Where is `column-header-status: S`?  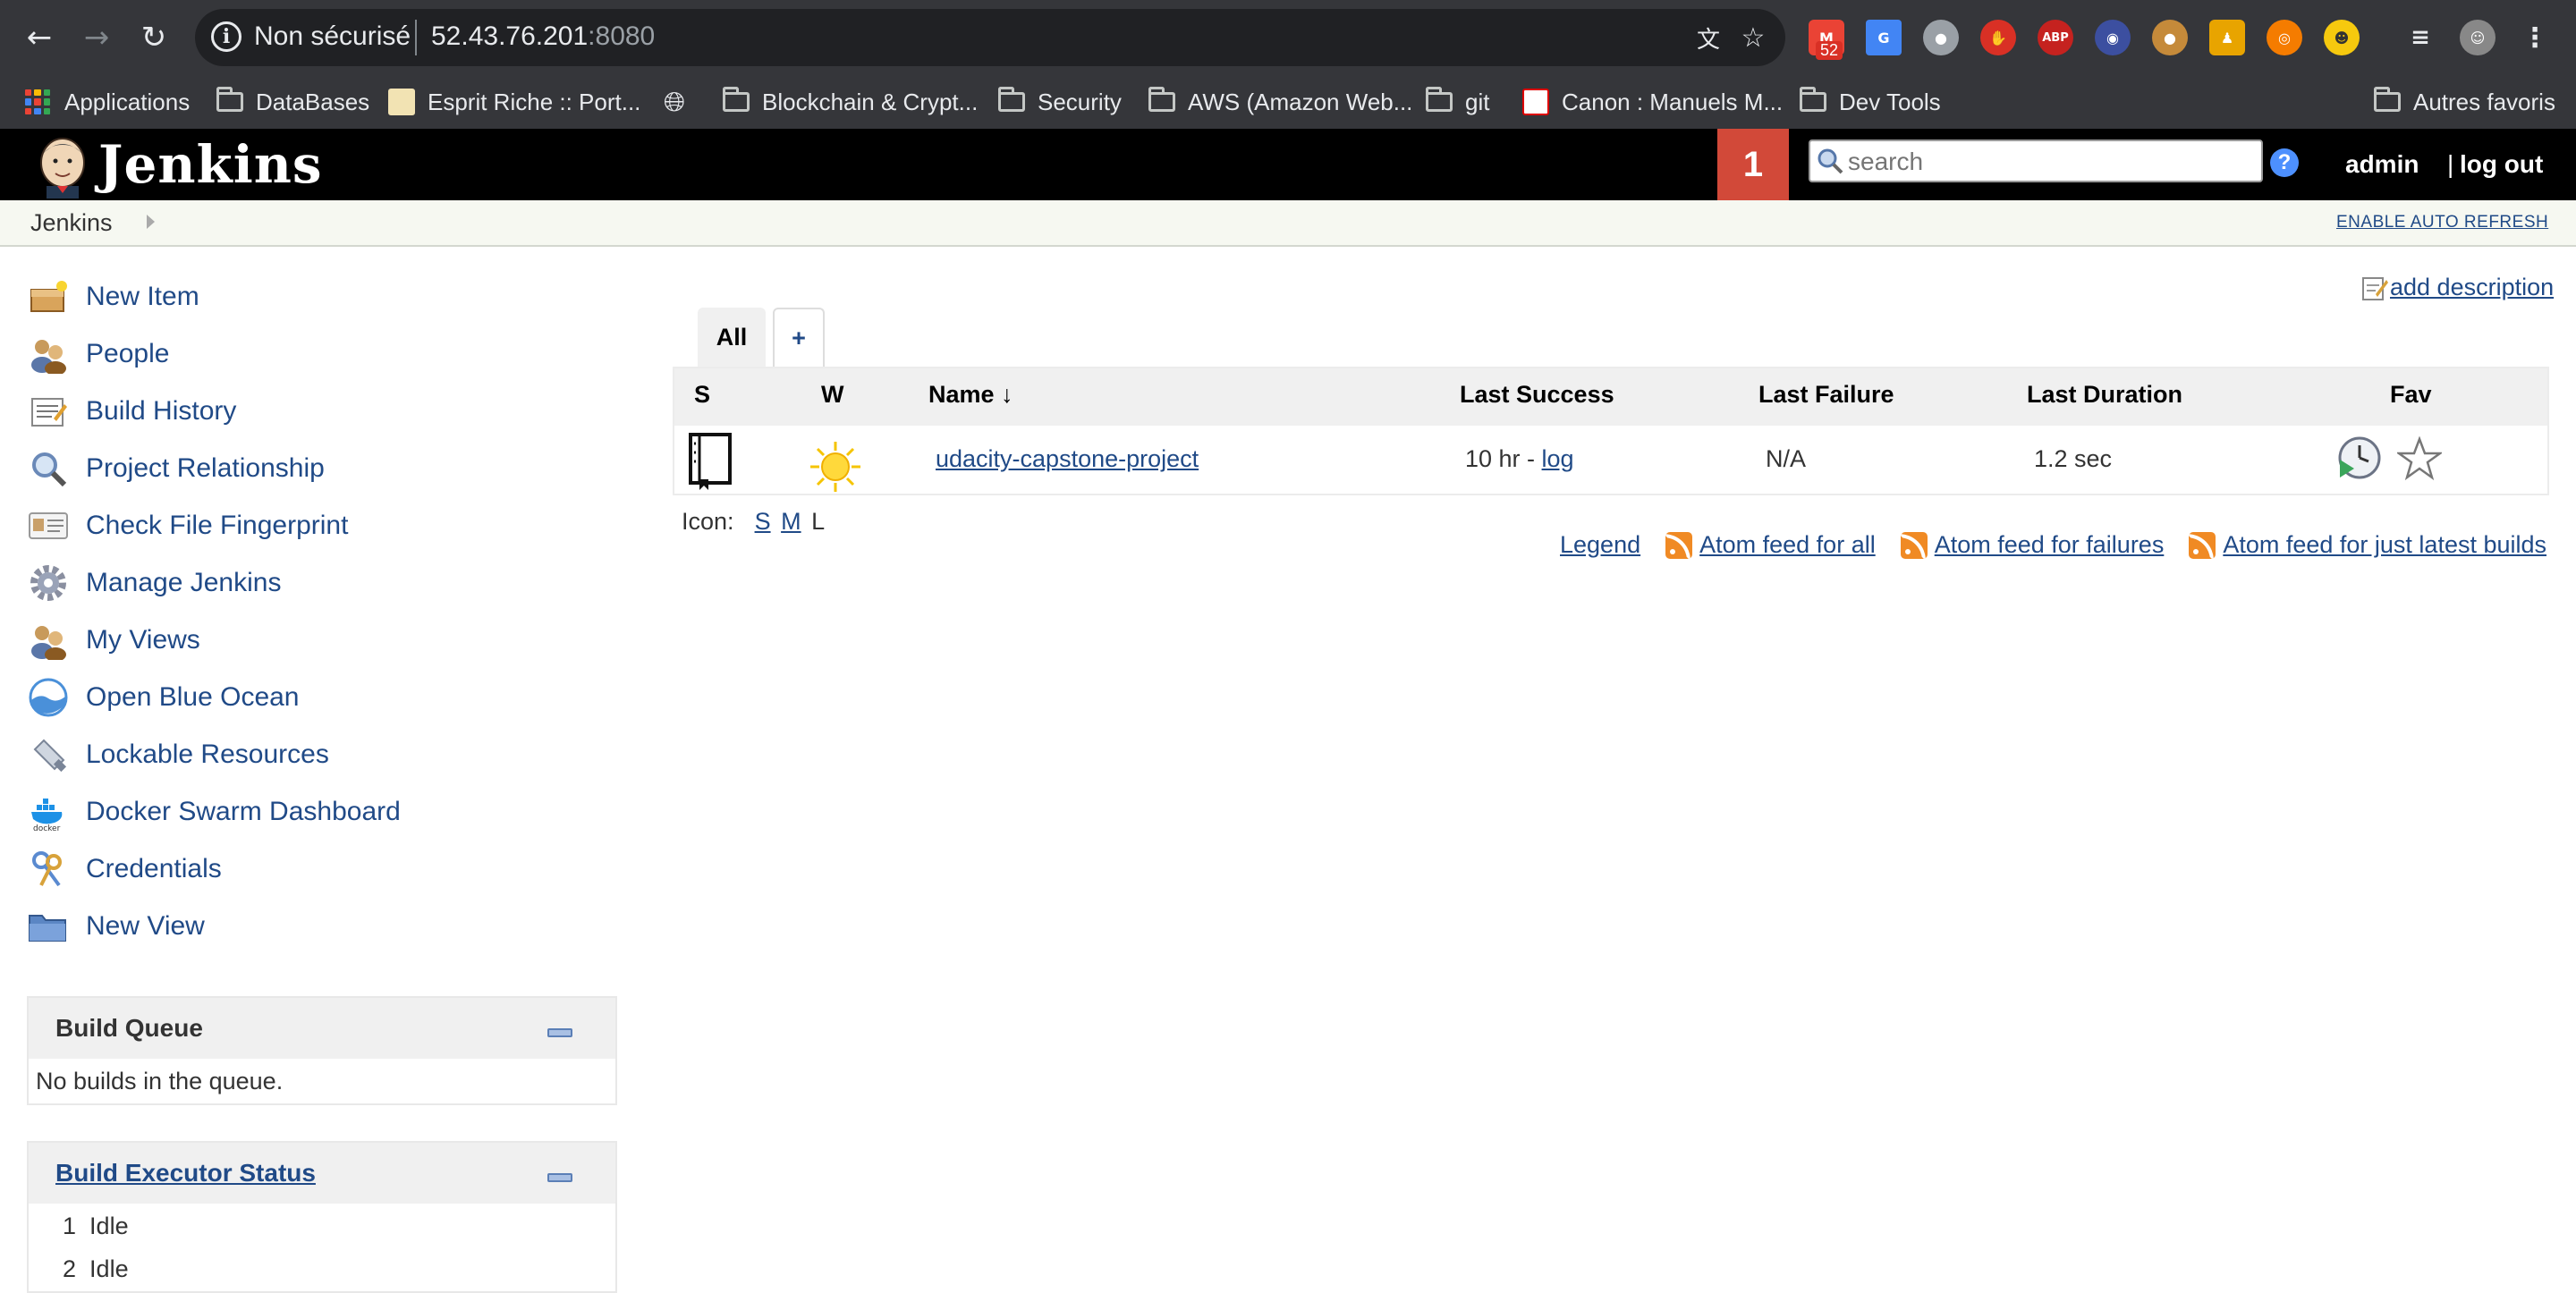
column-header-status: S is located at coordinates (702, 395).